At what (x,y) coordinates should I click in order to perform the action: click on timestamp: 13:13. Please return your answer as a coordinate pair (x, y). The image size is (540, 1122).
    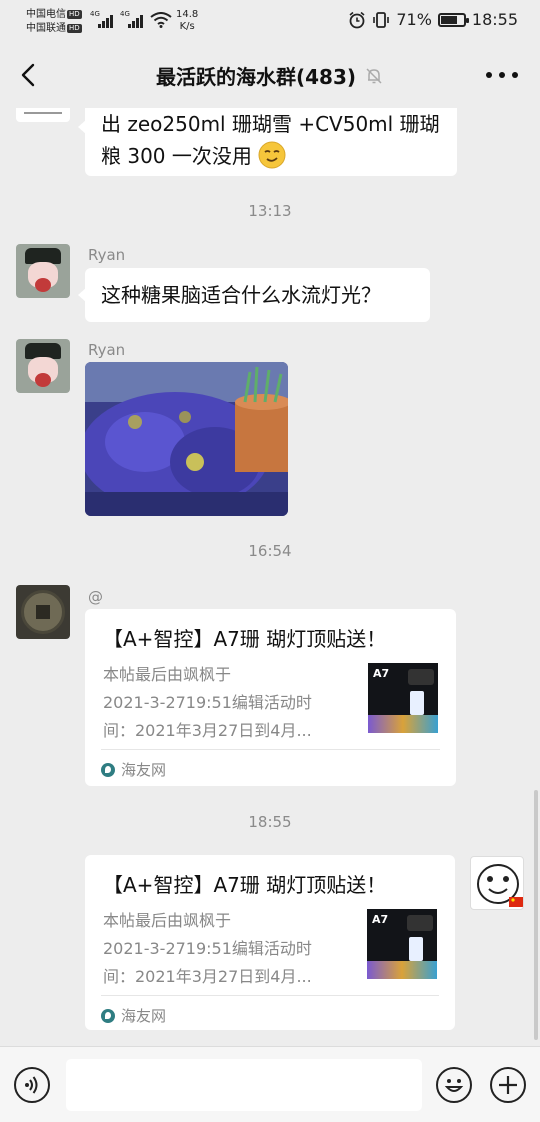
    Looking at the image, I should click on (270, 211).